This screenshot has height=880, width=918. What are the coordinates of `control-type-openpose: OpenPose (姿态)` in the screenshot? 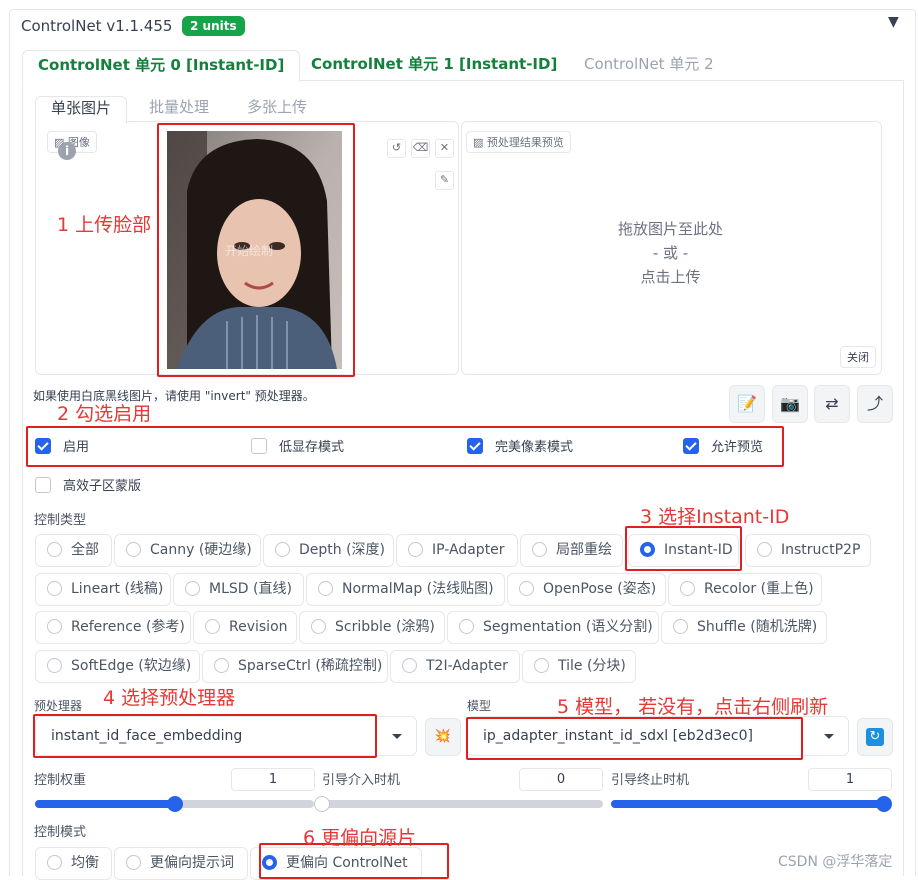 It's located at (586, 589).